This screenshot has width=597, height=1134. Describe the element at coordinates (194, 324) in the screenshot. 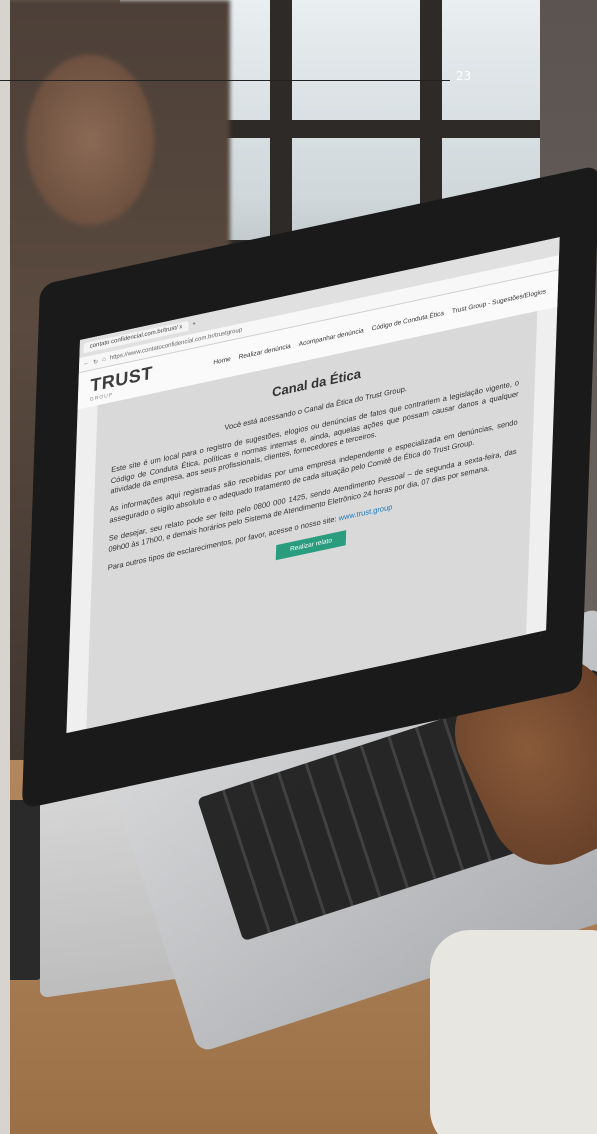

I see `new-tab-icon: +` at that location.